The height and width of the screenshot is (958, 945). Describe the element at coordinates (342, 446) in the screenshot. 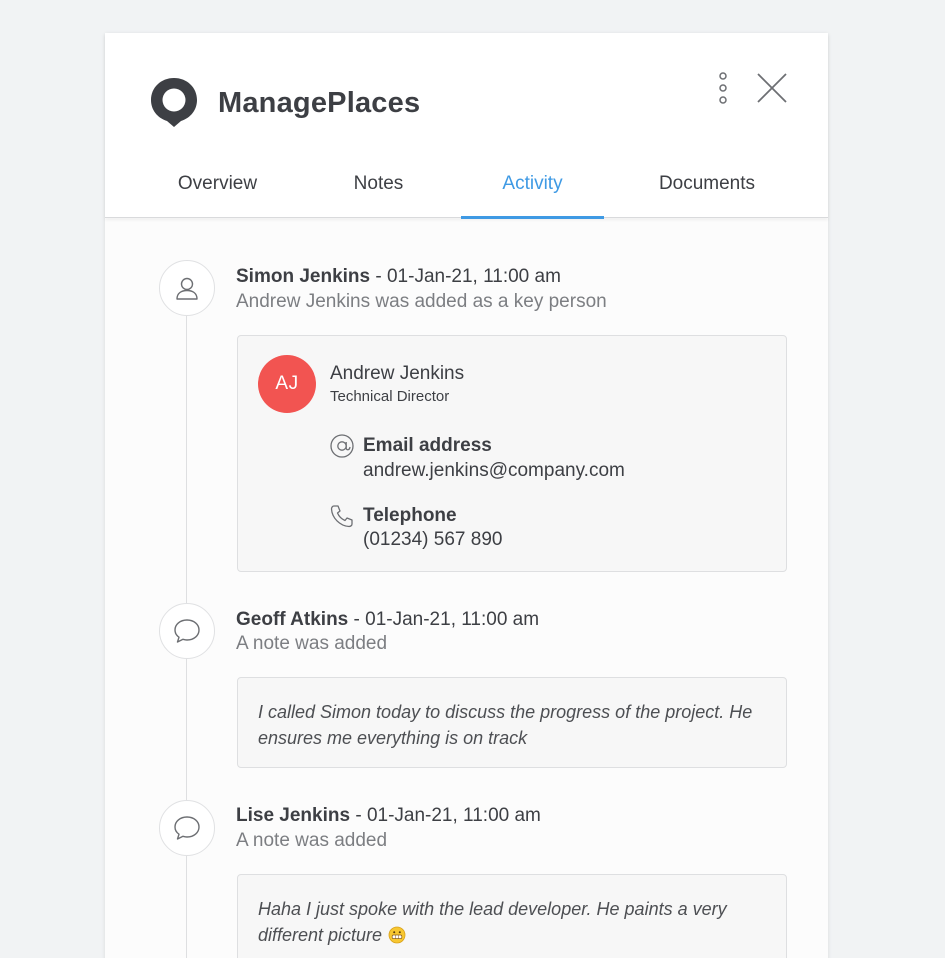

I see `at-icon` at that location.